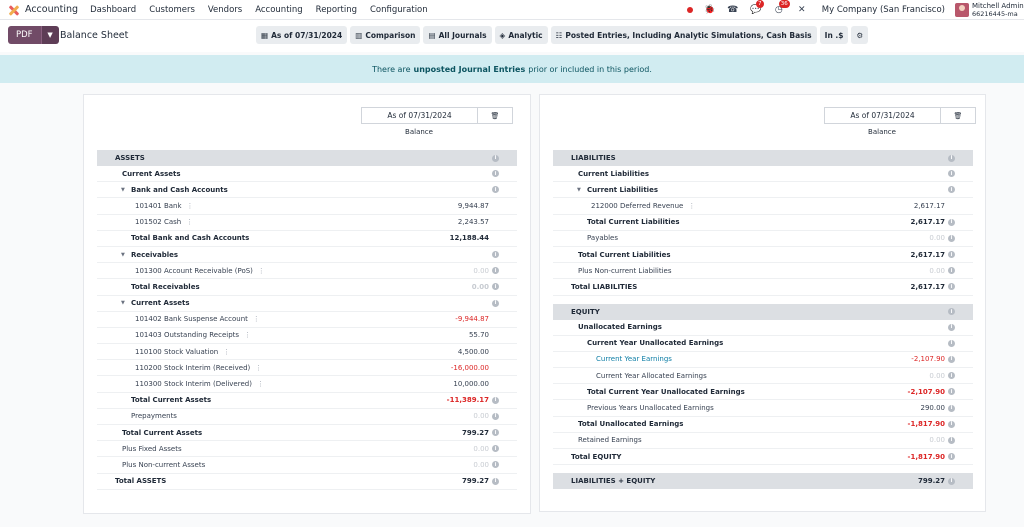 This screenshot has width=1024, height=527. What do you see at coordinates (763, 425) in the screenshot?
I see `report-line: Total Unallocated Earnings -1,817.90 i` at bounding box center [763, 425].